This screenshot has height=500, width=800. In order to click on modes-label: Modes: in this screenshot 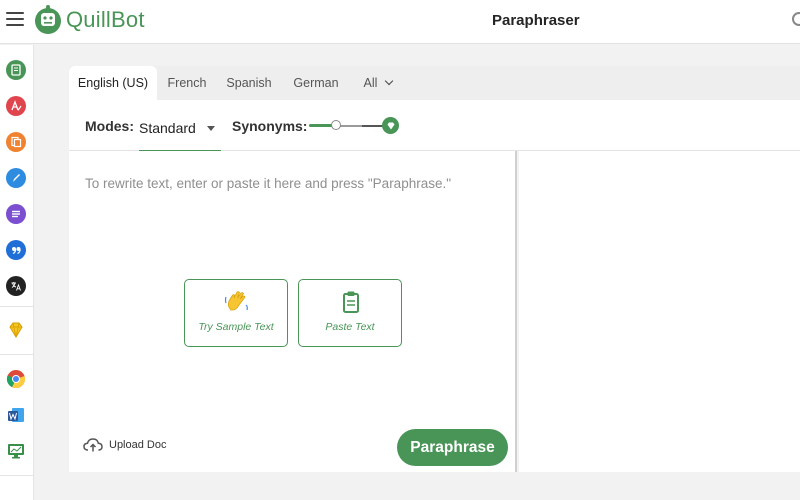, I will do `click(109, 126)`.